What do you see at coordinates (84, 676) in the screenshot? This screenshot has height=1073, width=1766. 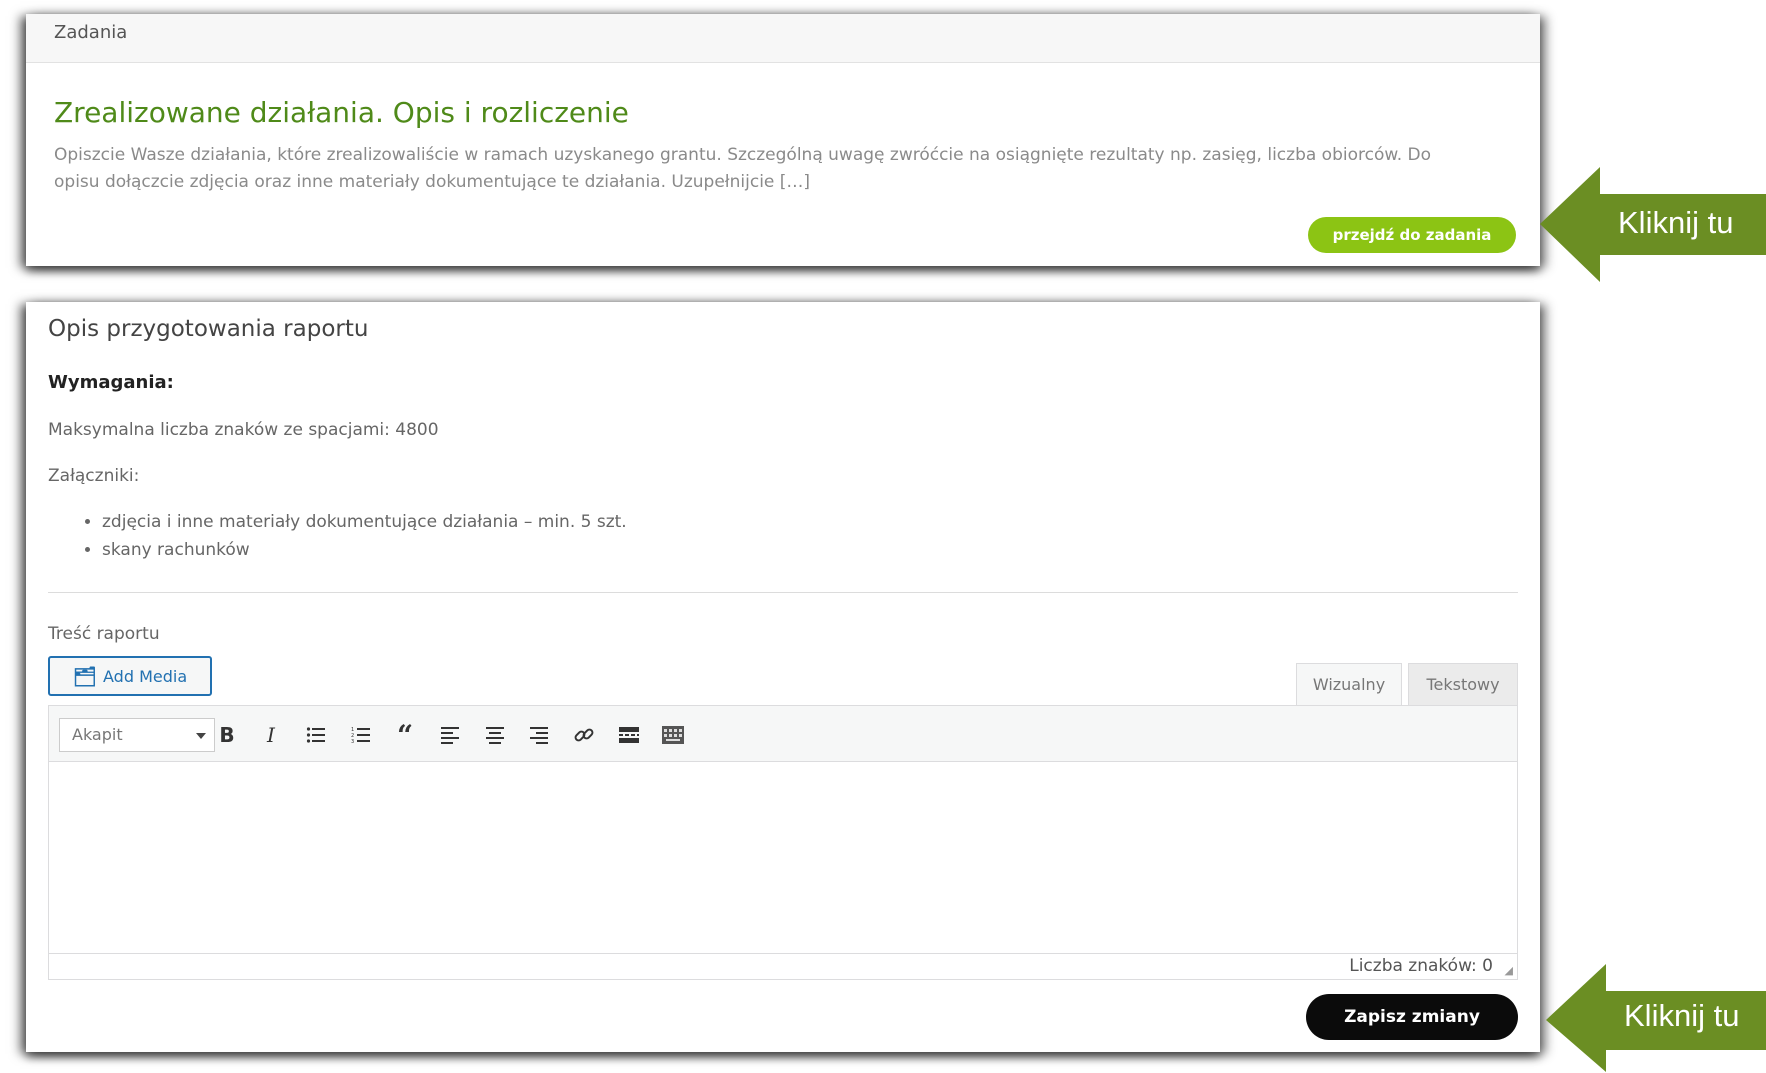 I see `media-icon: 🗂` at bounding box center [84, 676].